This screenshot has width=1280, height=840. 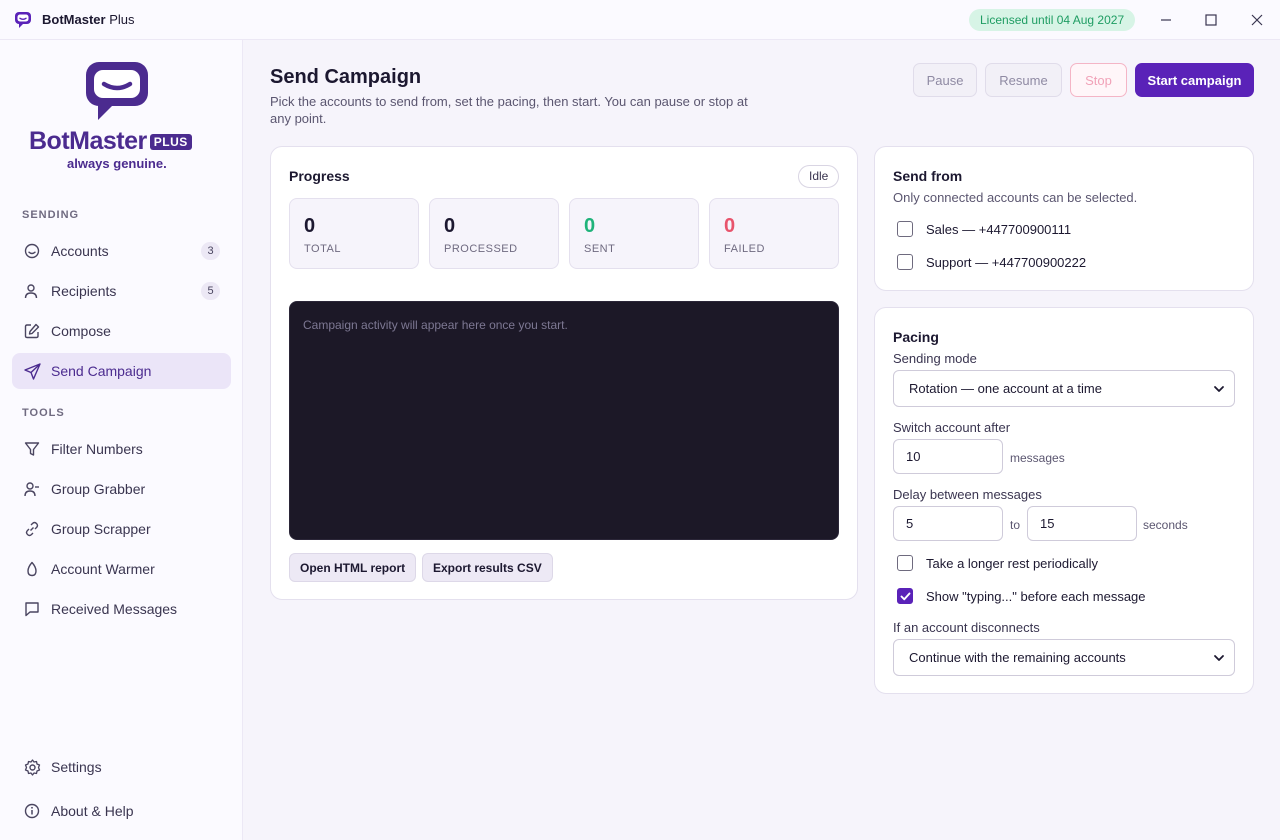 What do you see at coordinates (1194, 80) in the screenshot?
I see `start-campaign-button: Start campaign` at bounding box center [1194, 80].